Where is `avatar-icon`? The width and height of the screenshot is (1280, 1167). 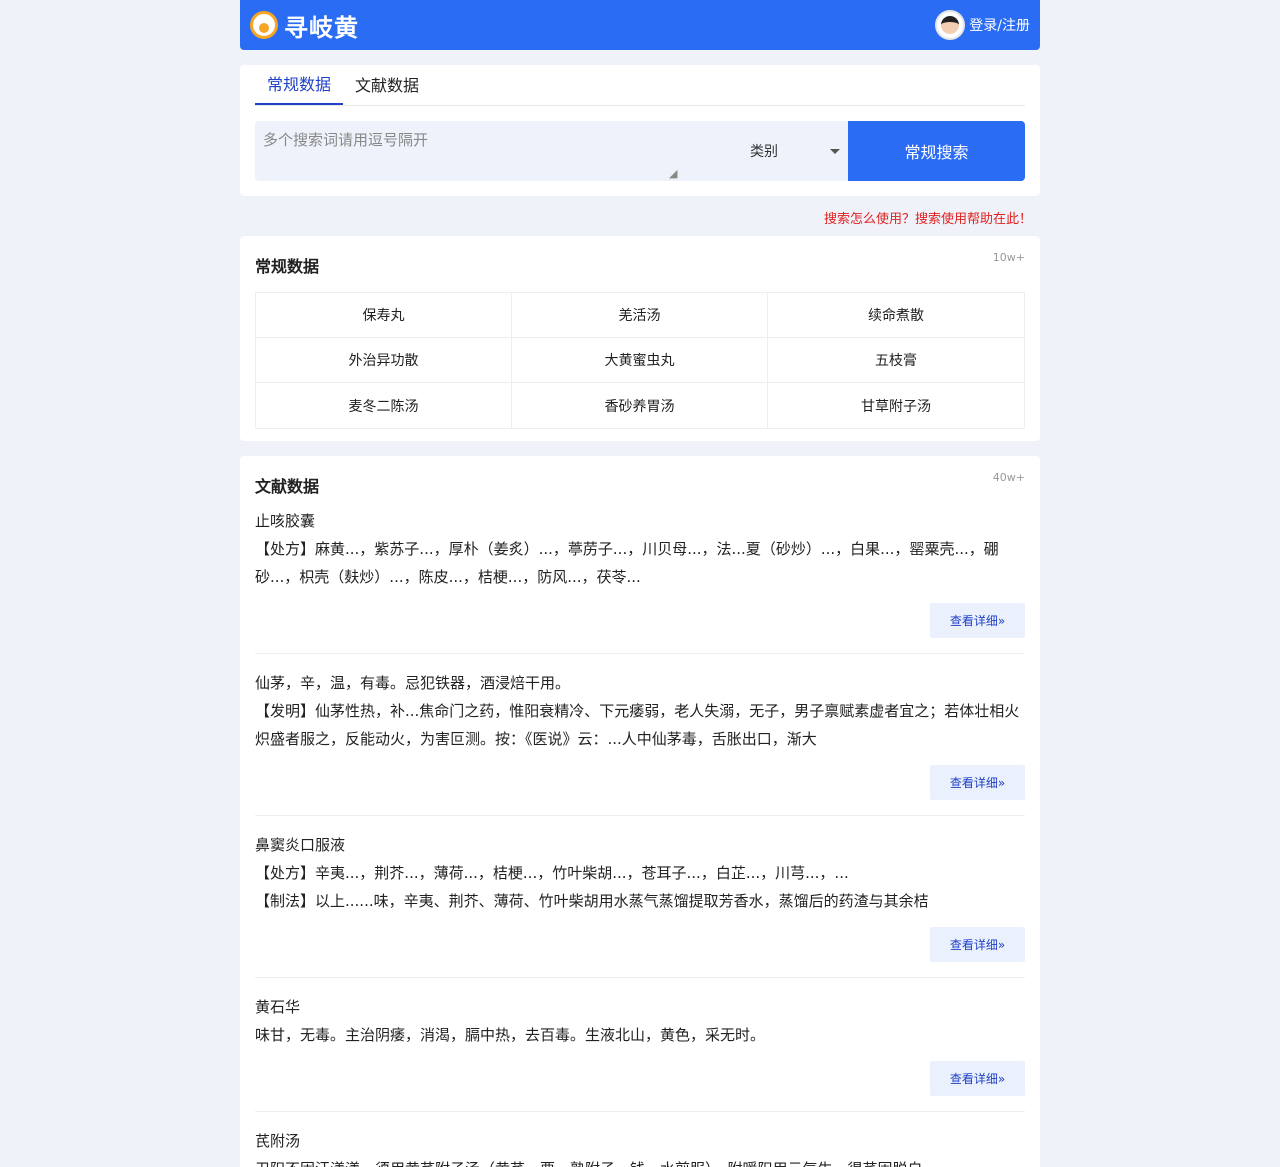
avatar-icon is located at coordinates (950, 25).